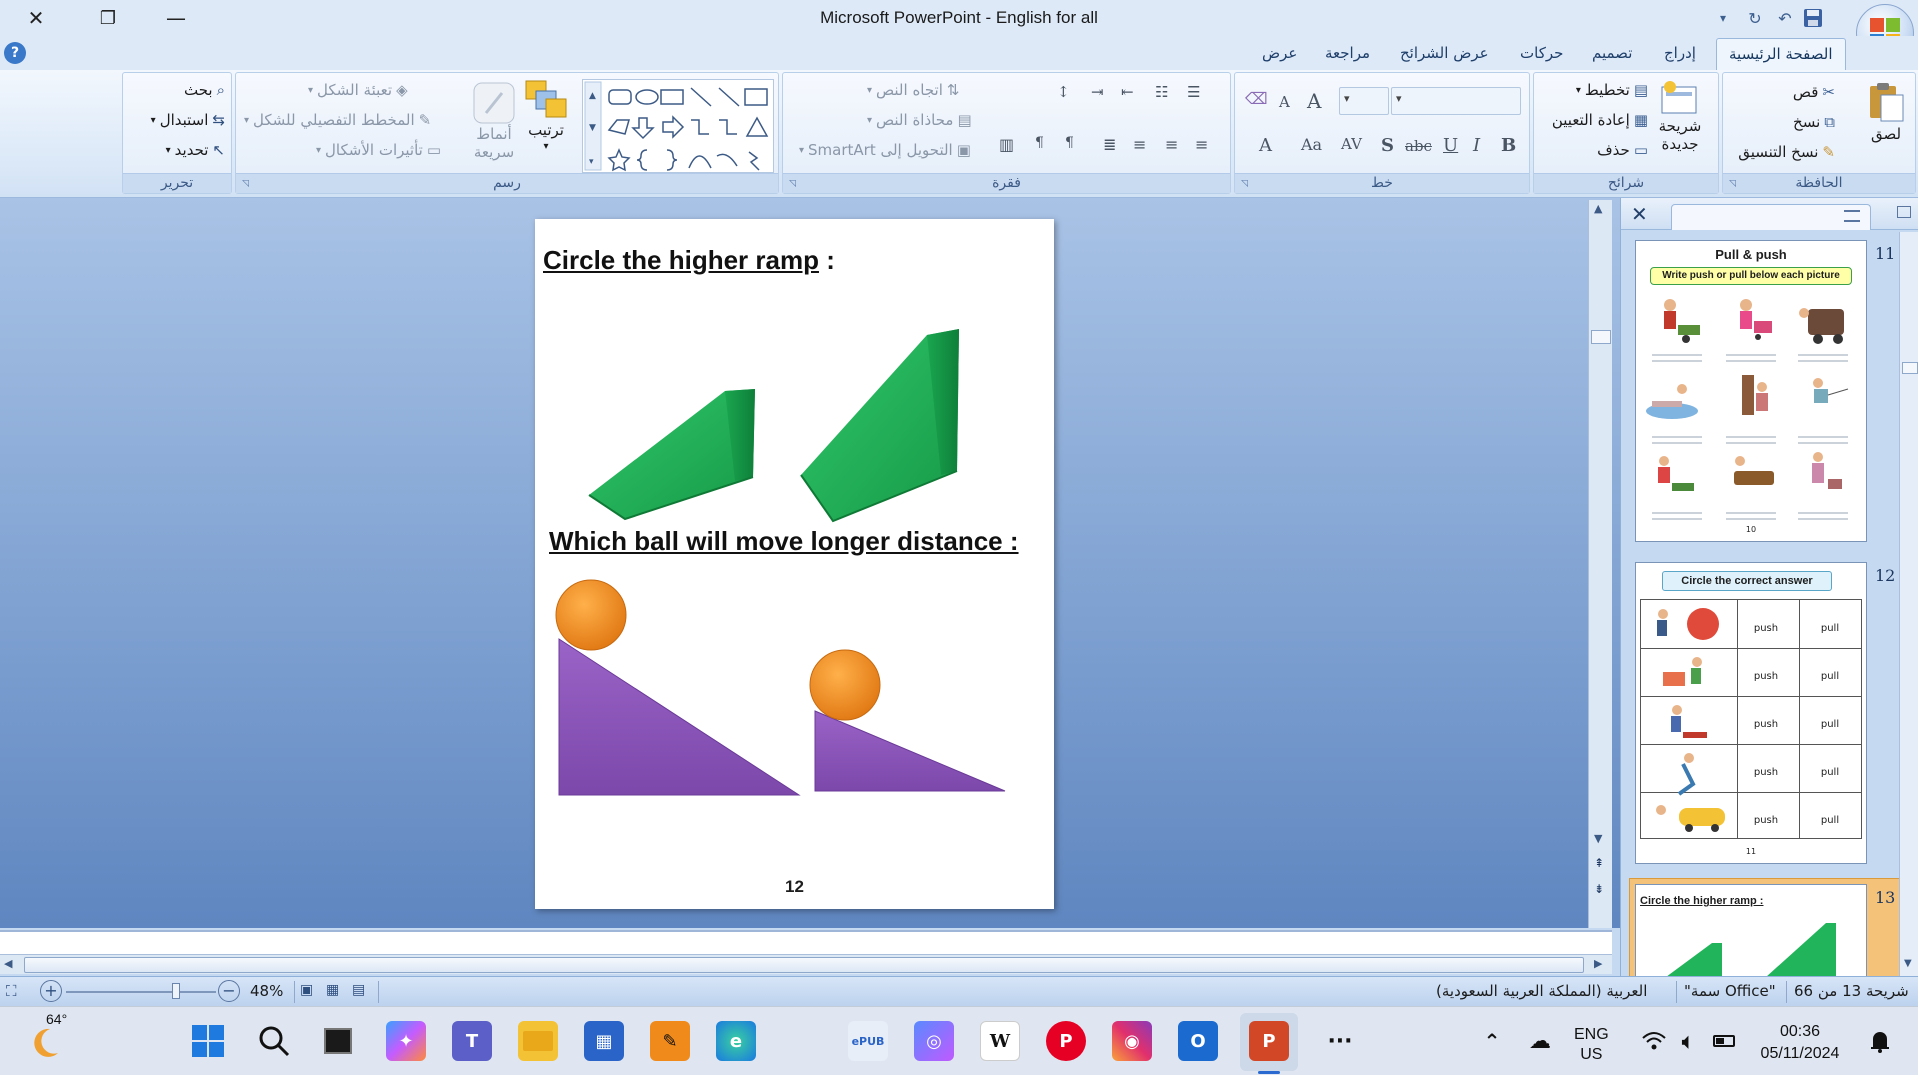 This screenshot has width=1918, height=1075. What do you see at coordinates (1351, 144) in the screenshot?
I see `char-spacing-icon: AV` at bounding box center [1351, 144].